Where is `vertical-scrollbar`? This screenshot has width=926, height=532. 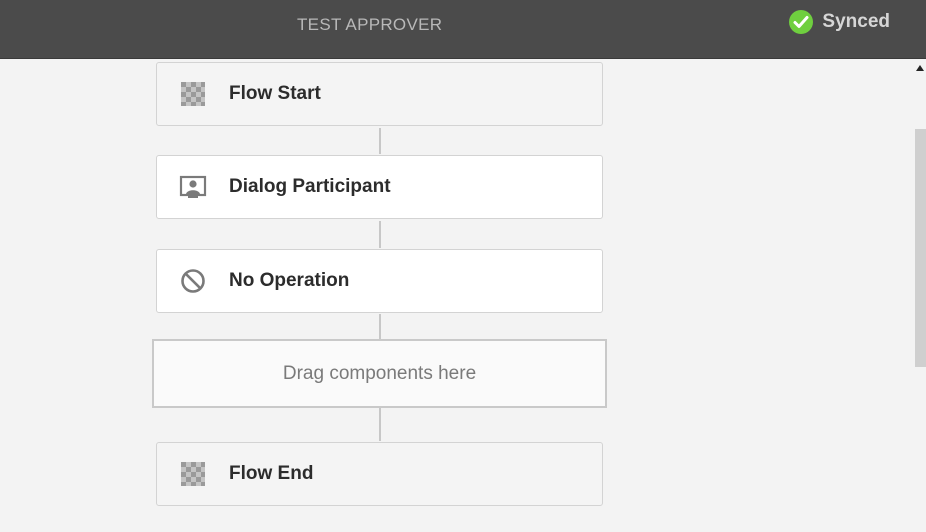
vertical-scrollbar is located at coordinates (919, 295).